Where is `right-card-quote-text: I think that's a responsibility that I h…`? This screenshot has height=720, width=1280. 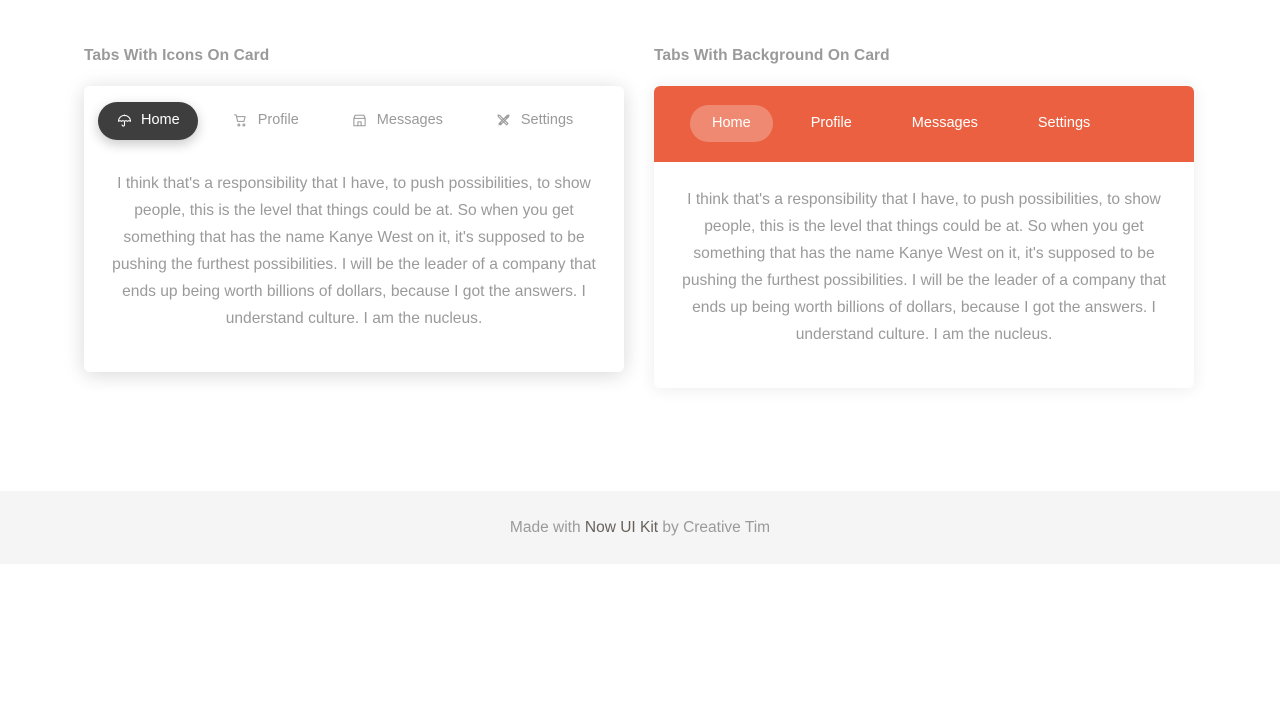
right-card-quote-text: I think that's a responsibility that I h… is located at coordinates (924, 266).